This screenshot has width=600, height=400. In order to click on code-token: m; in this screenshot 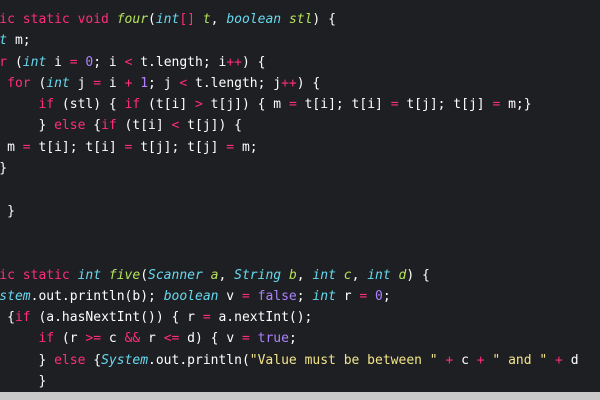, I will do `click(246, 147)`.